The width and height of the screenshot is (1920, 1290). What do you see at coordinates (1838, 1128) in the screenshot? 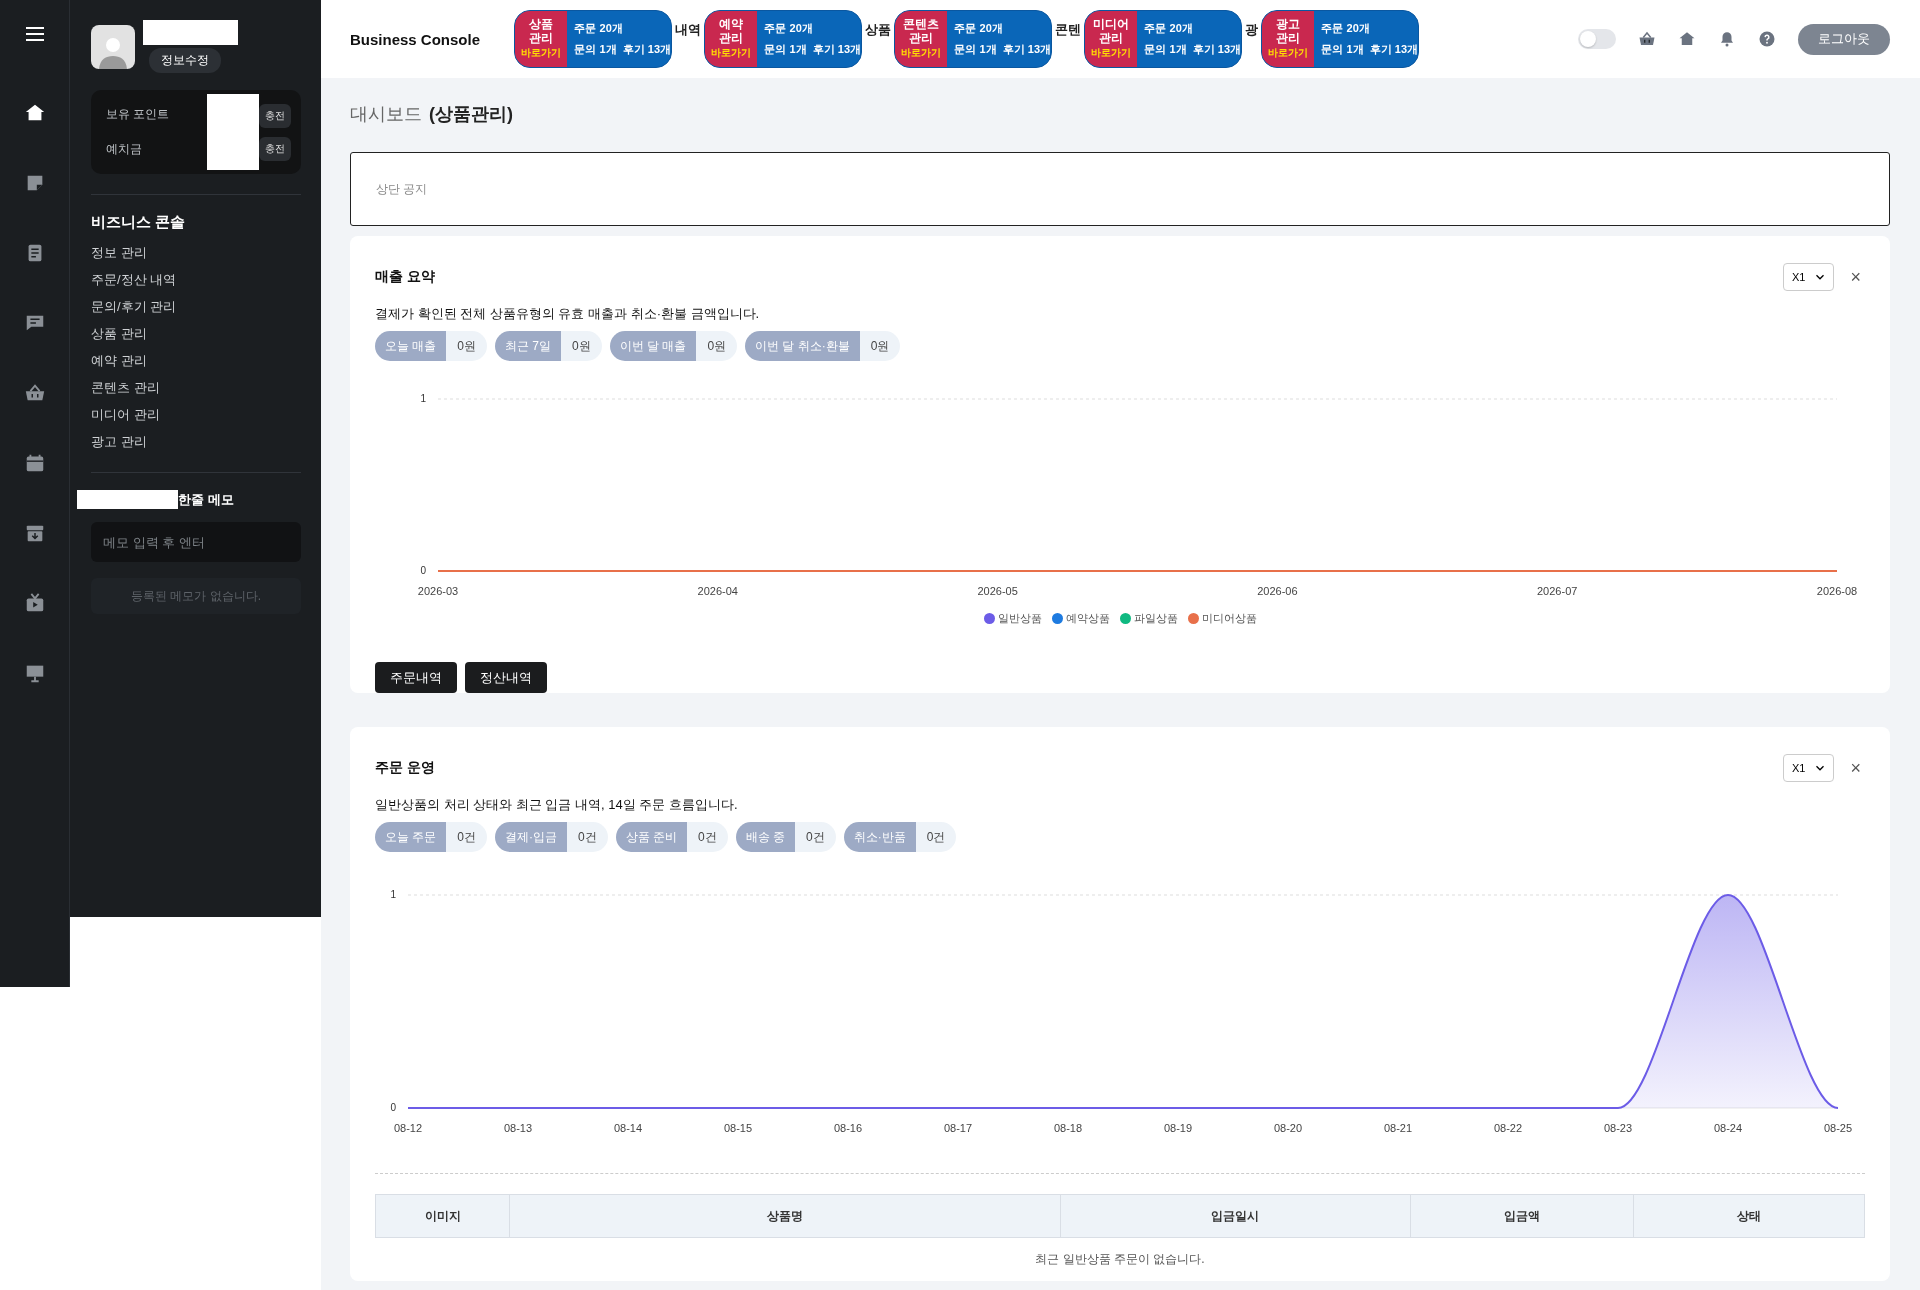
I see `x-tick-label: 08-25` at bounding box center [1838, 1128].